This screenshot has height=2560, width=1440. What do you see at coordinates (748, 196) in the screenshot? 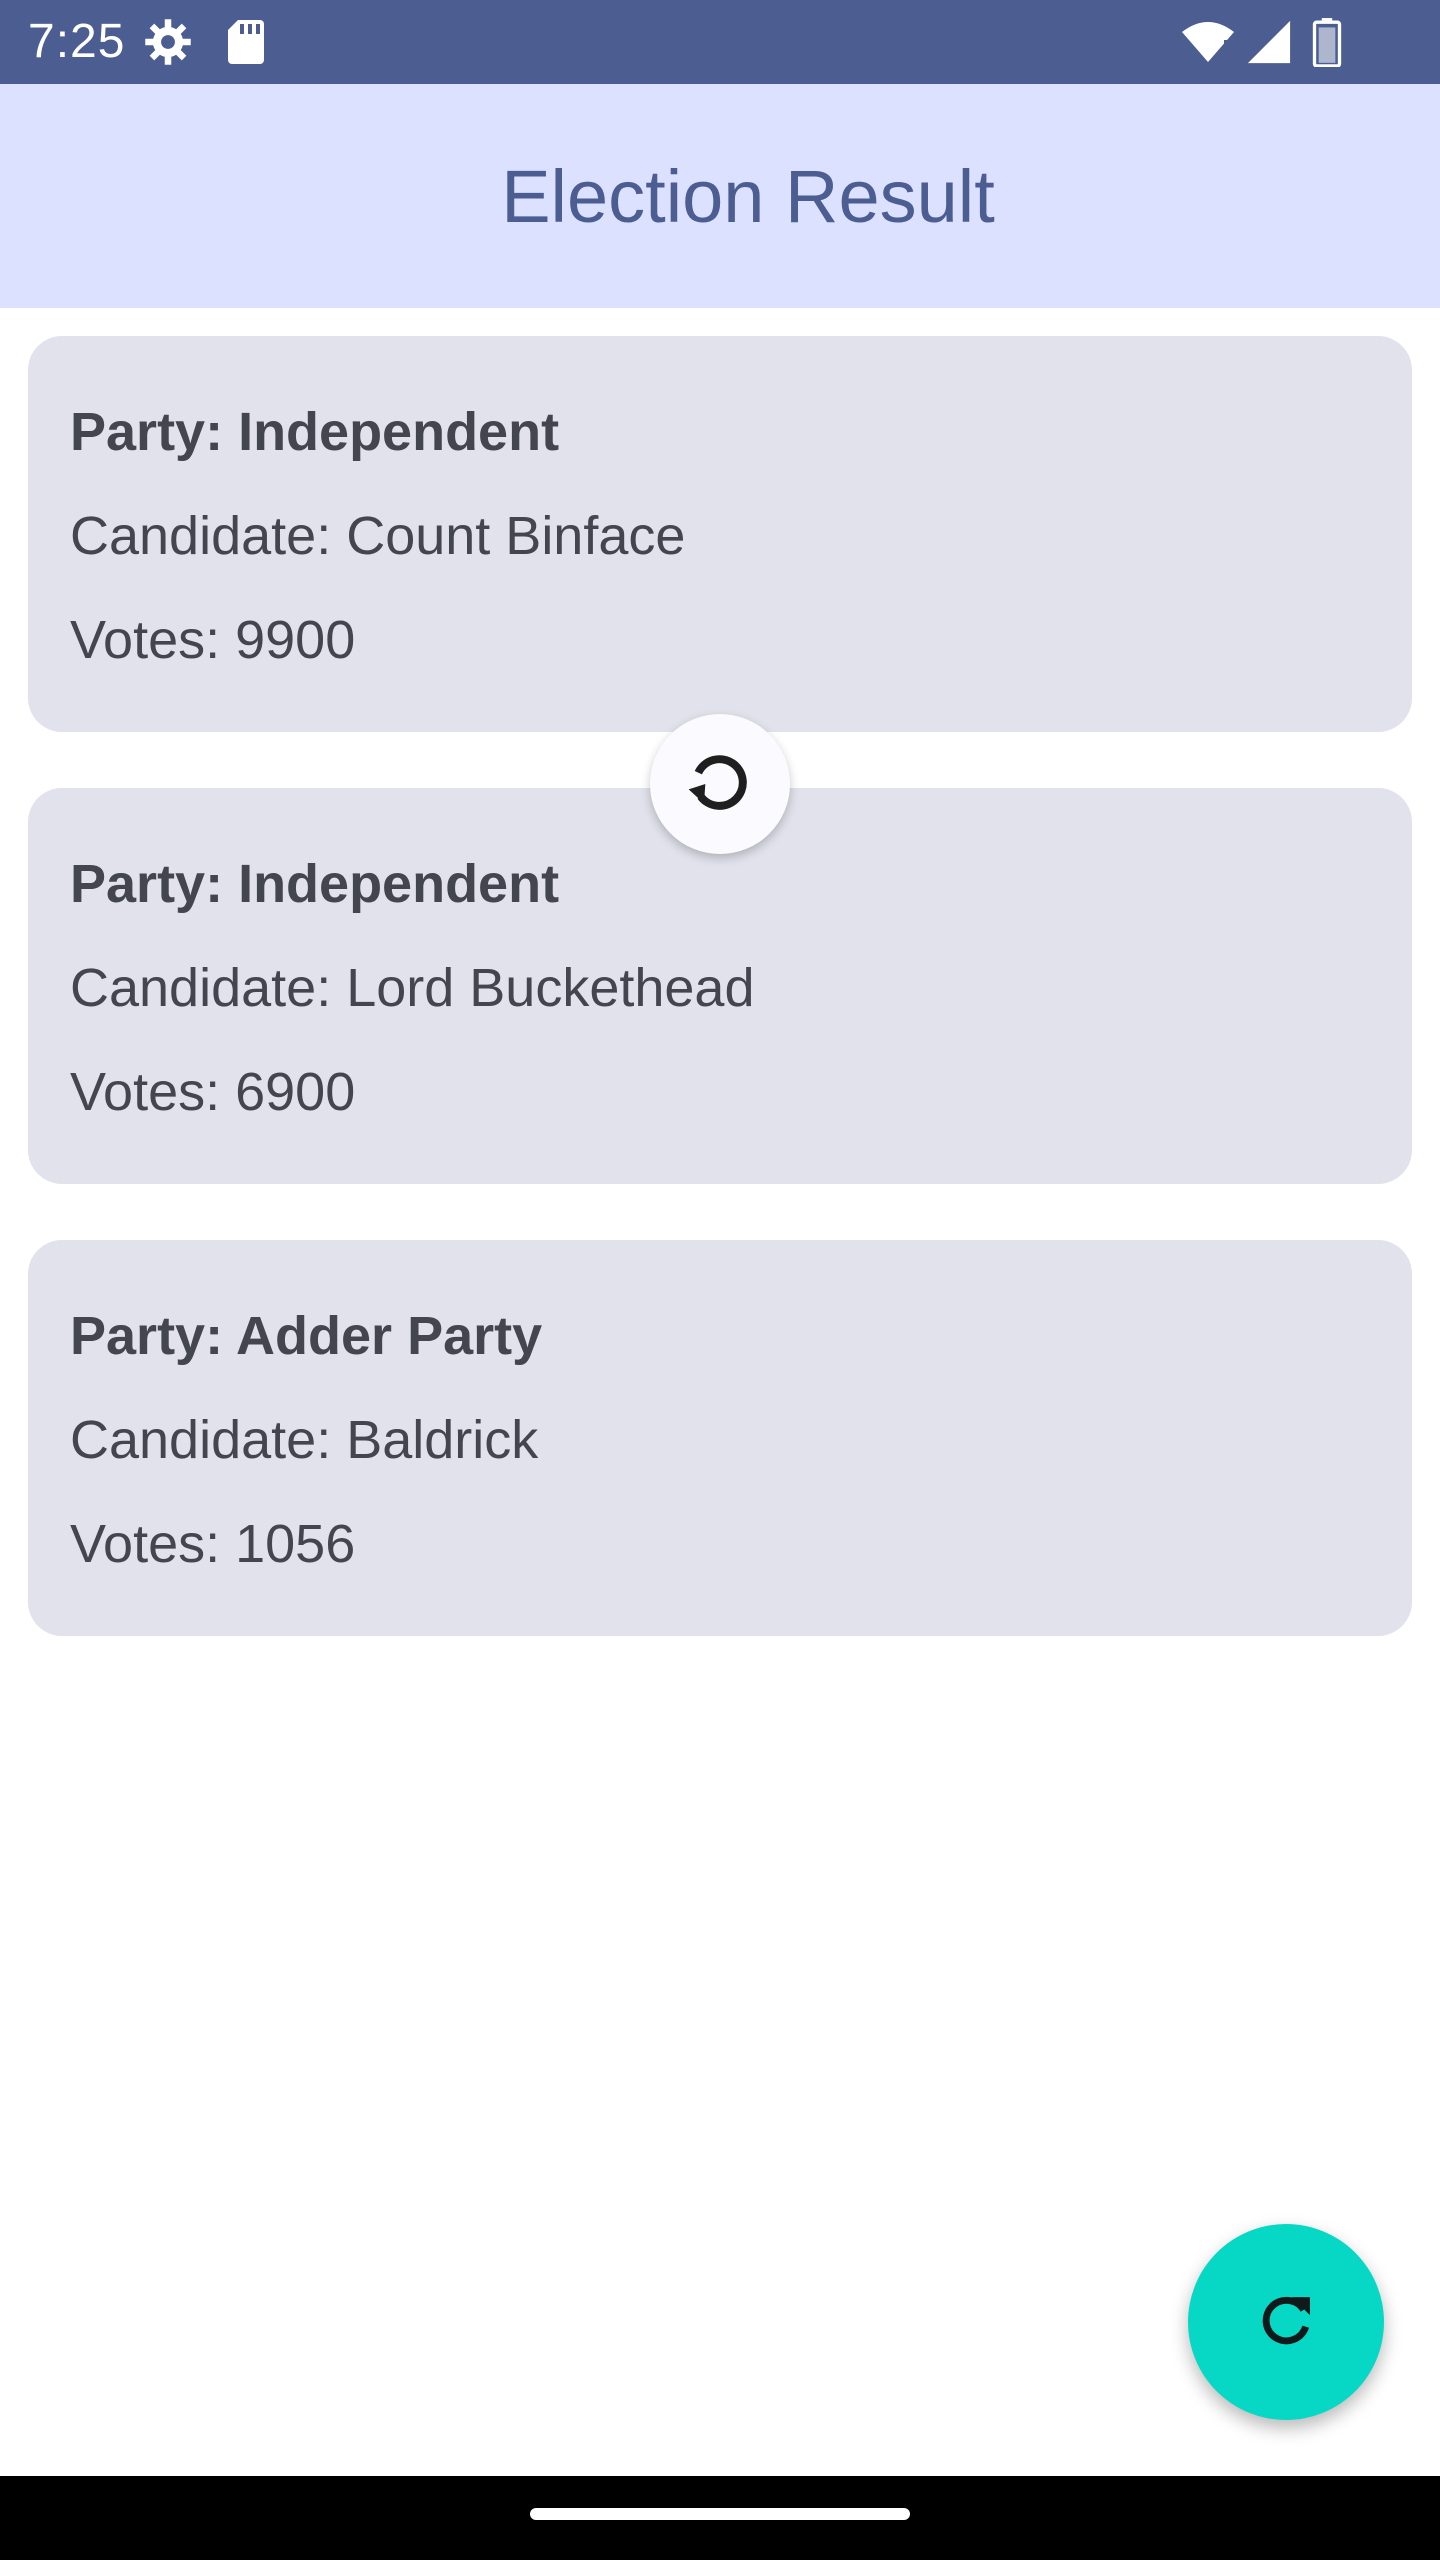
I see `page-title: Election Result` at bounding box center [748, 196].